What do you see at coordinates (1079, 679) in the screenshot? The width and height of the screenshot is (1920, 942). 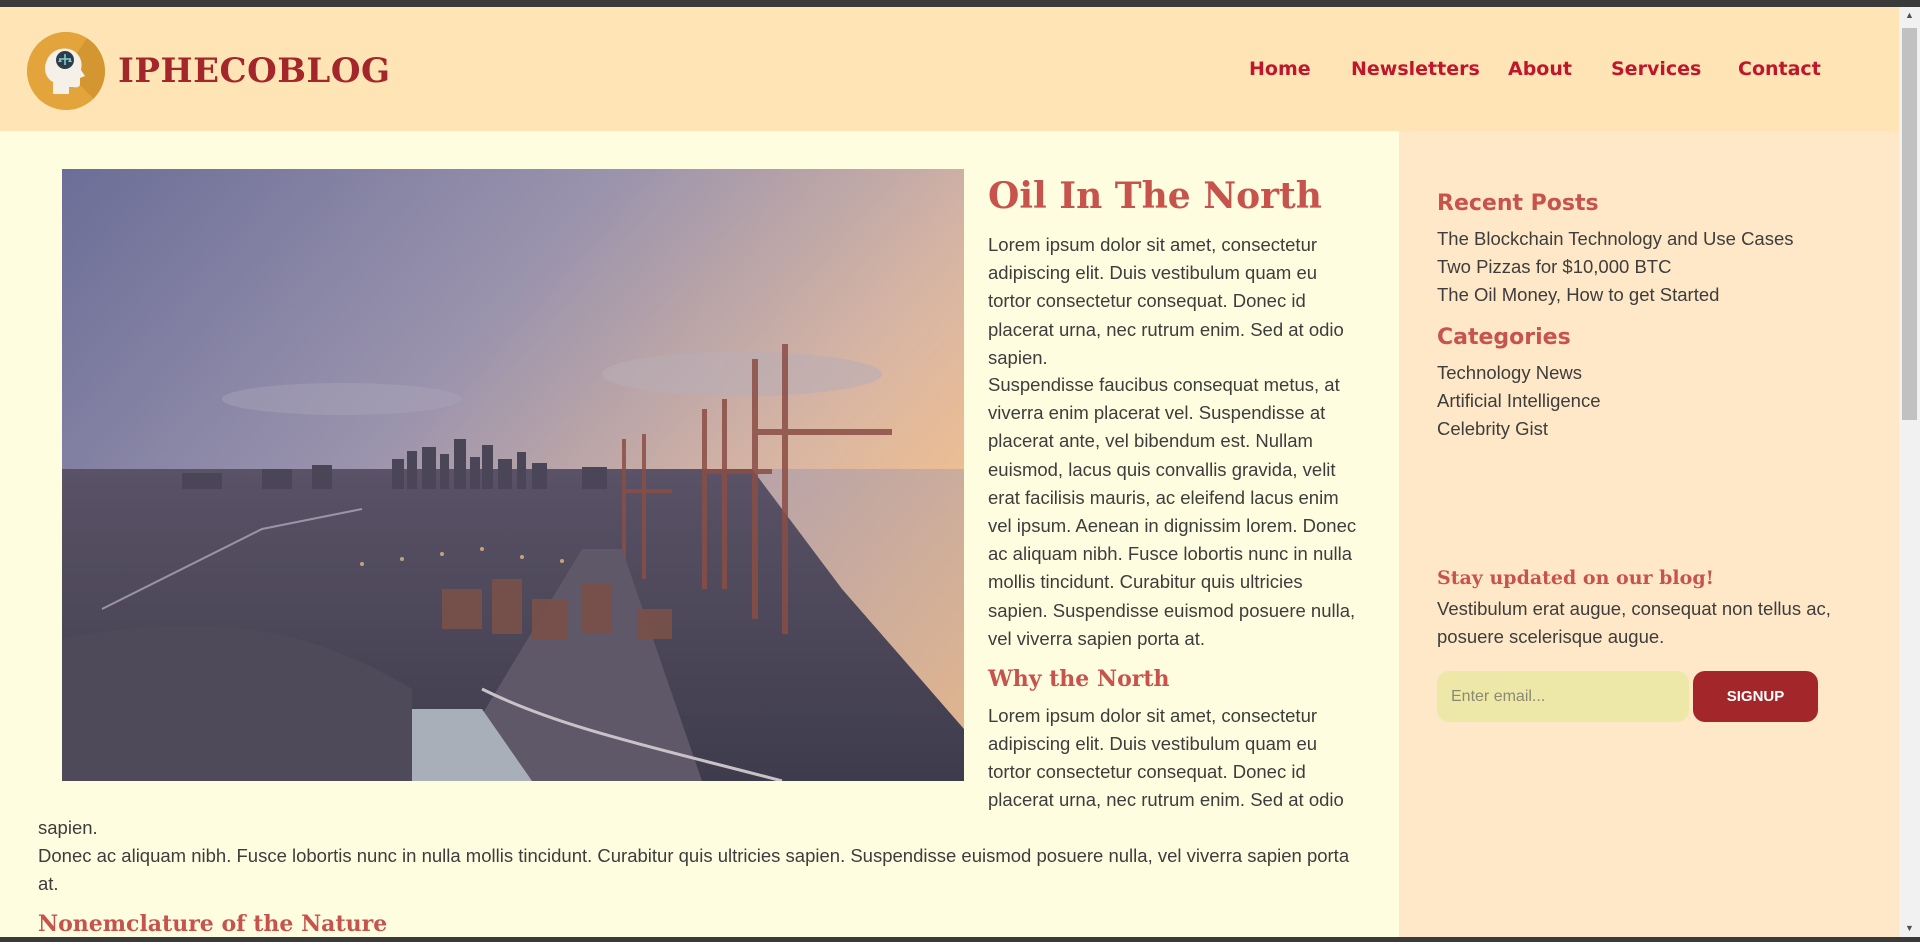 I see `section-title-why-the-north: Why the North` at bounding box center [1079, 679].